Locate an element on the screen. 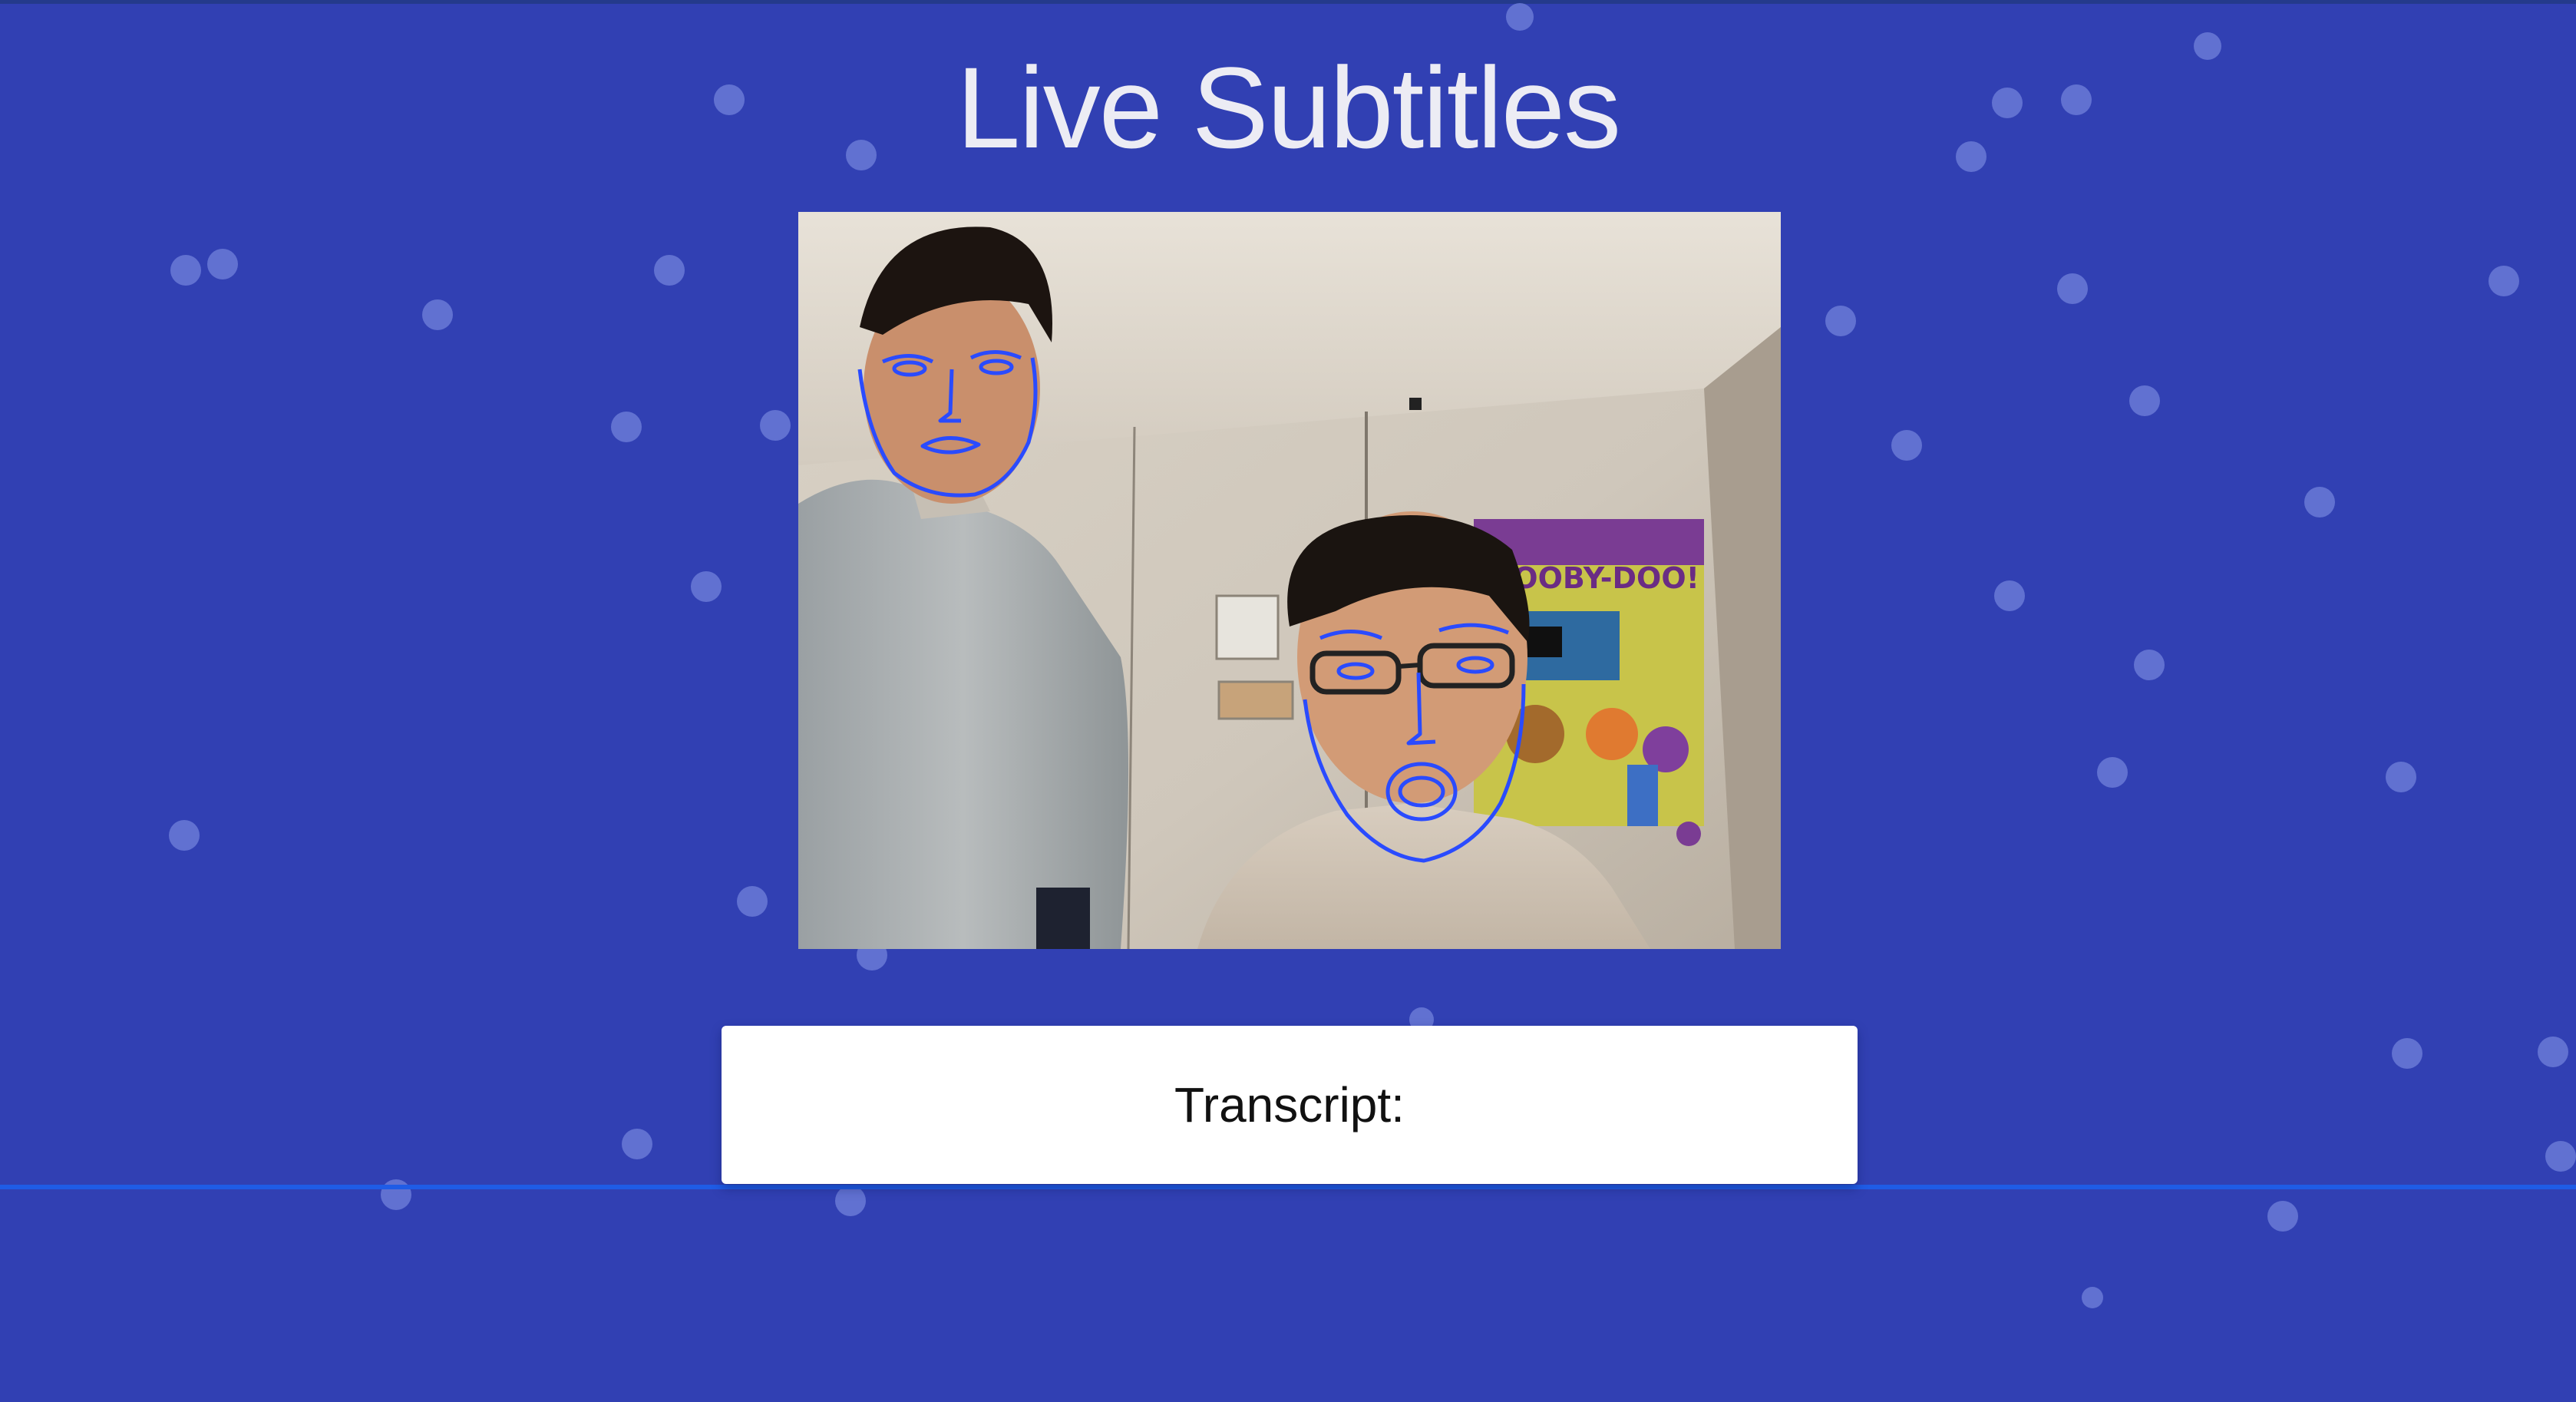 The image size is (2576, 1402). top-edge is located at coordinates (1288, 2).